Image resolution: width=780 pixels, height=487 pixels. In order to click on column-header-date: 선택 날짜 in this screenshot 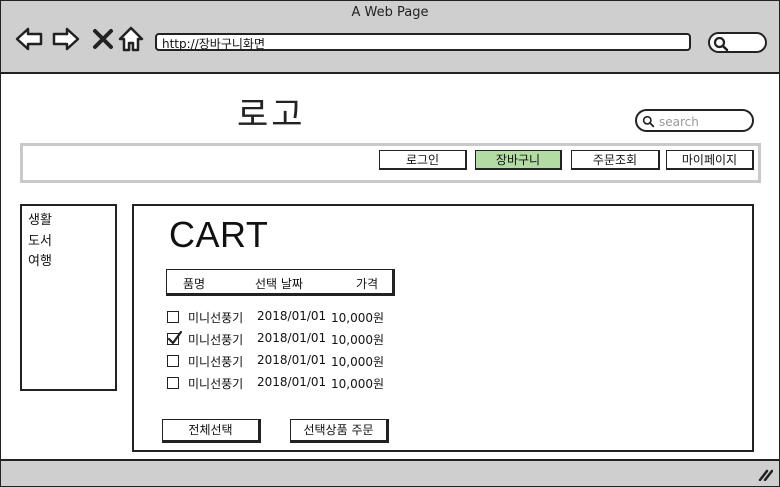, I will do `click(279, 284)`.